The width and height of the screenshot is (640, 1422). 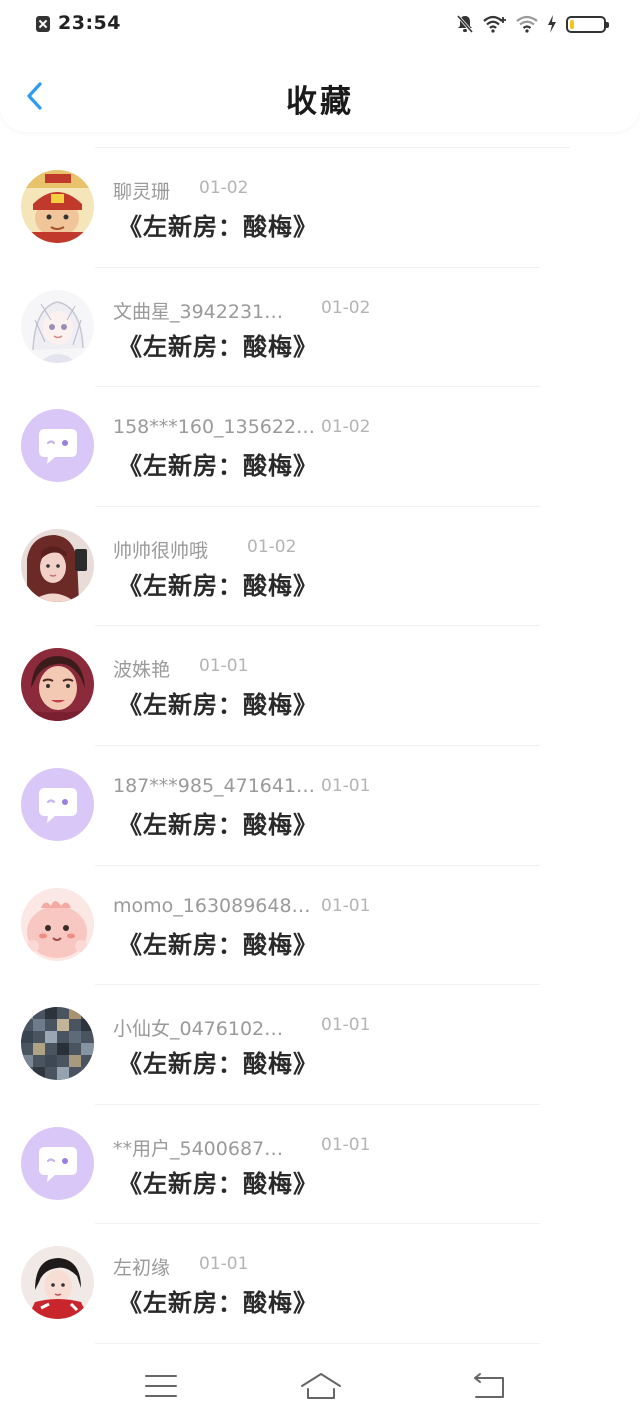 I want to click on menu-icon, so click(x=161, y=1386).